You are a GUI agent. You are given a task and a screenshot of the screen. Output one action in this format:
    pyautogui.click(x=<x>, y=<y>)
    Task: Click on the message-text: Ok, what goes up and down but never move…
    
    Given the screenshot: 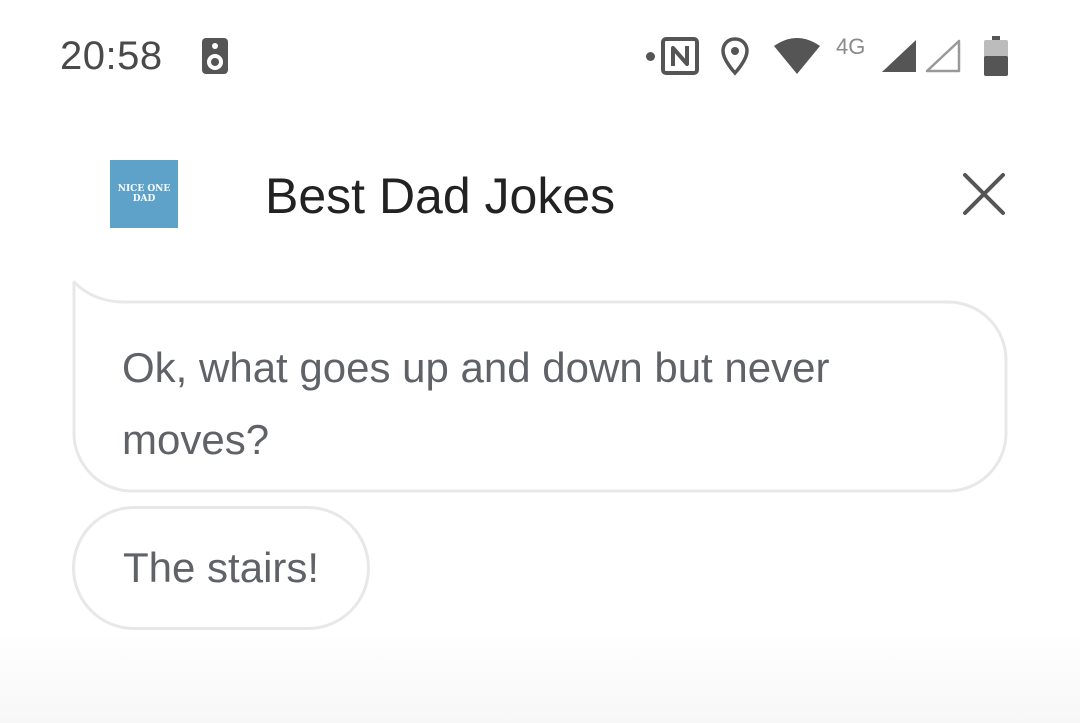 What is the action you would take?
    pyautogui.click(x=476, y=403)
    